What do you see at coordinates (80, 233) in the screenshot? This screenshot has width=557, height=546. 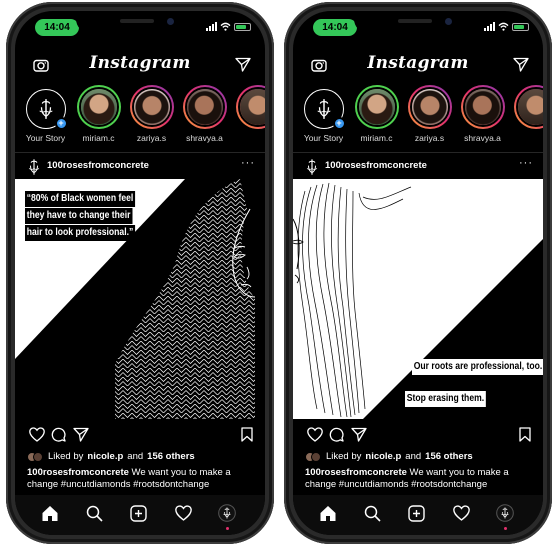 I see `quote-line: hair to look professional.”` at bounding box center [80, 233].